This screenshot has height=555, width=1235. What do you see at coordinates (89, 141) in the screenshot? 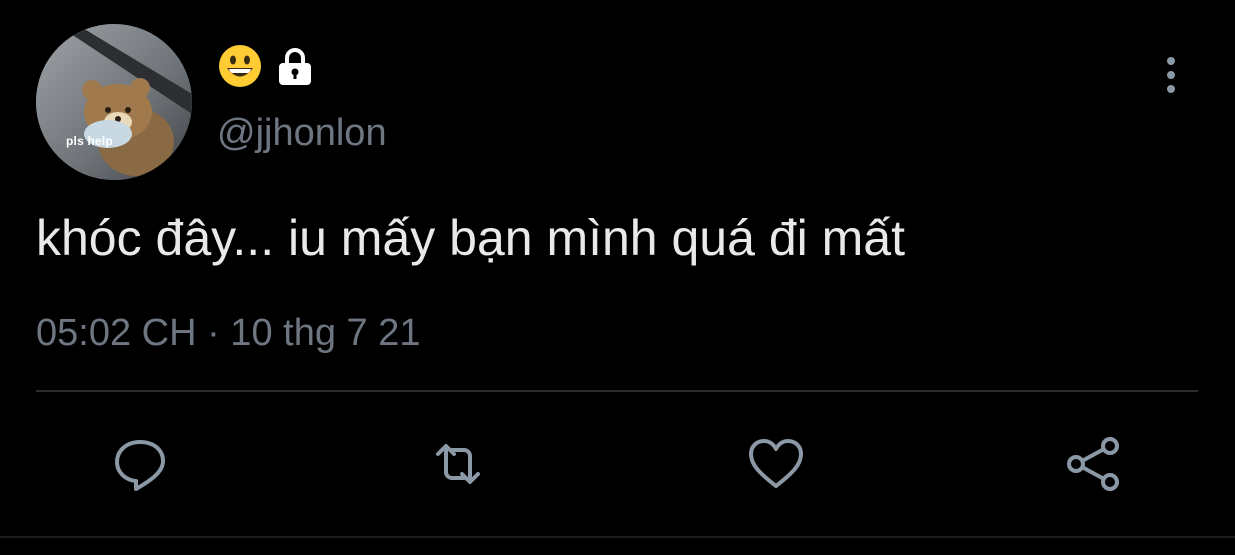
I see `avatar-caption: pls help` at bounding box center [89, 141].